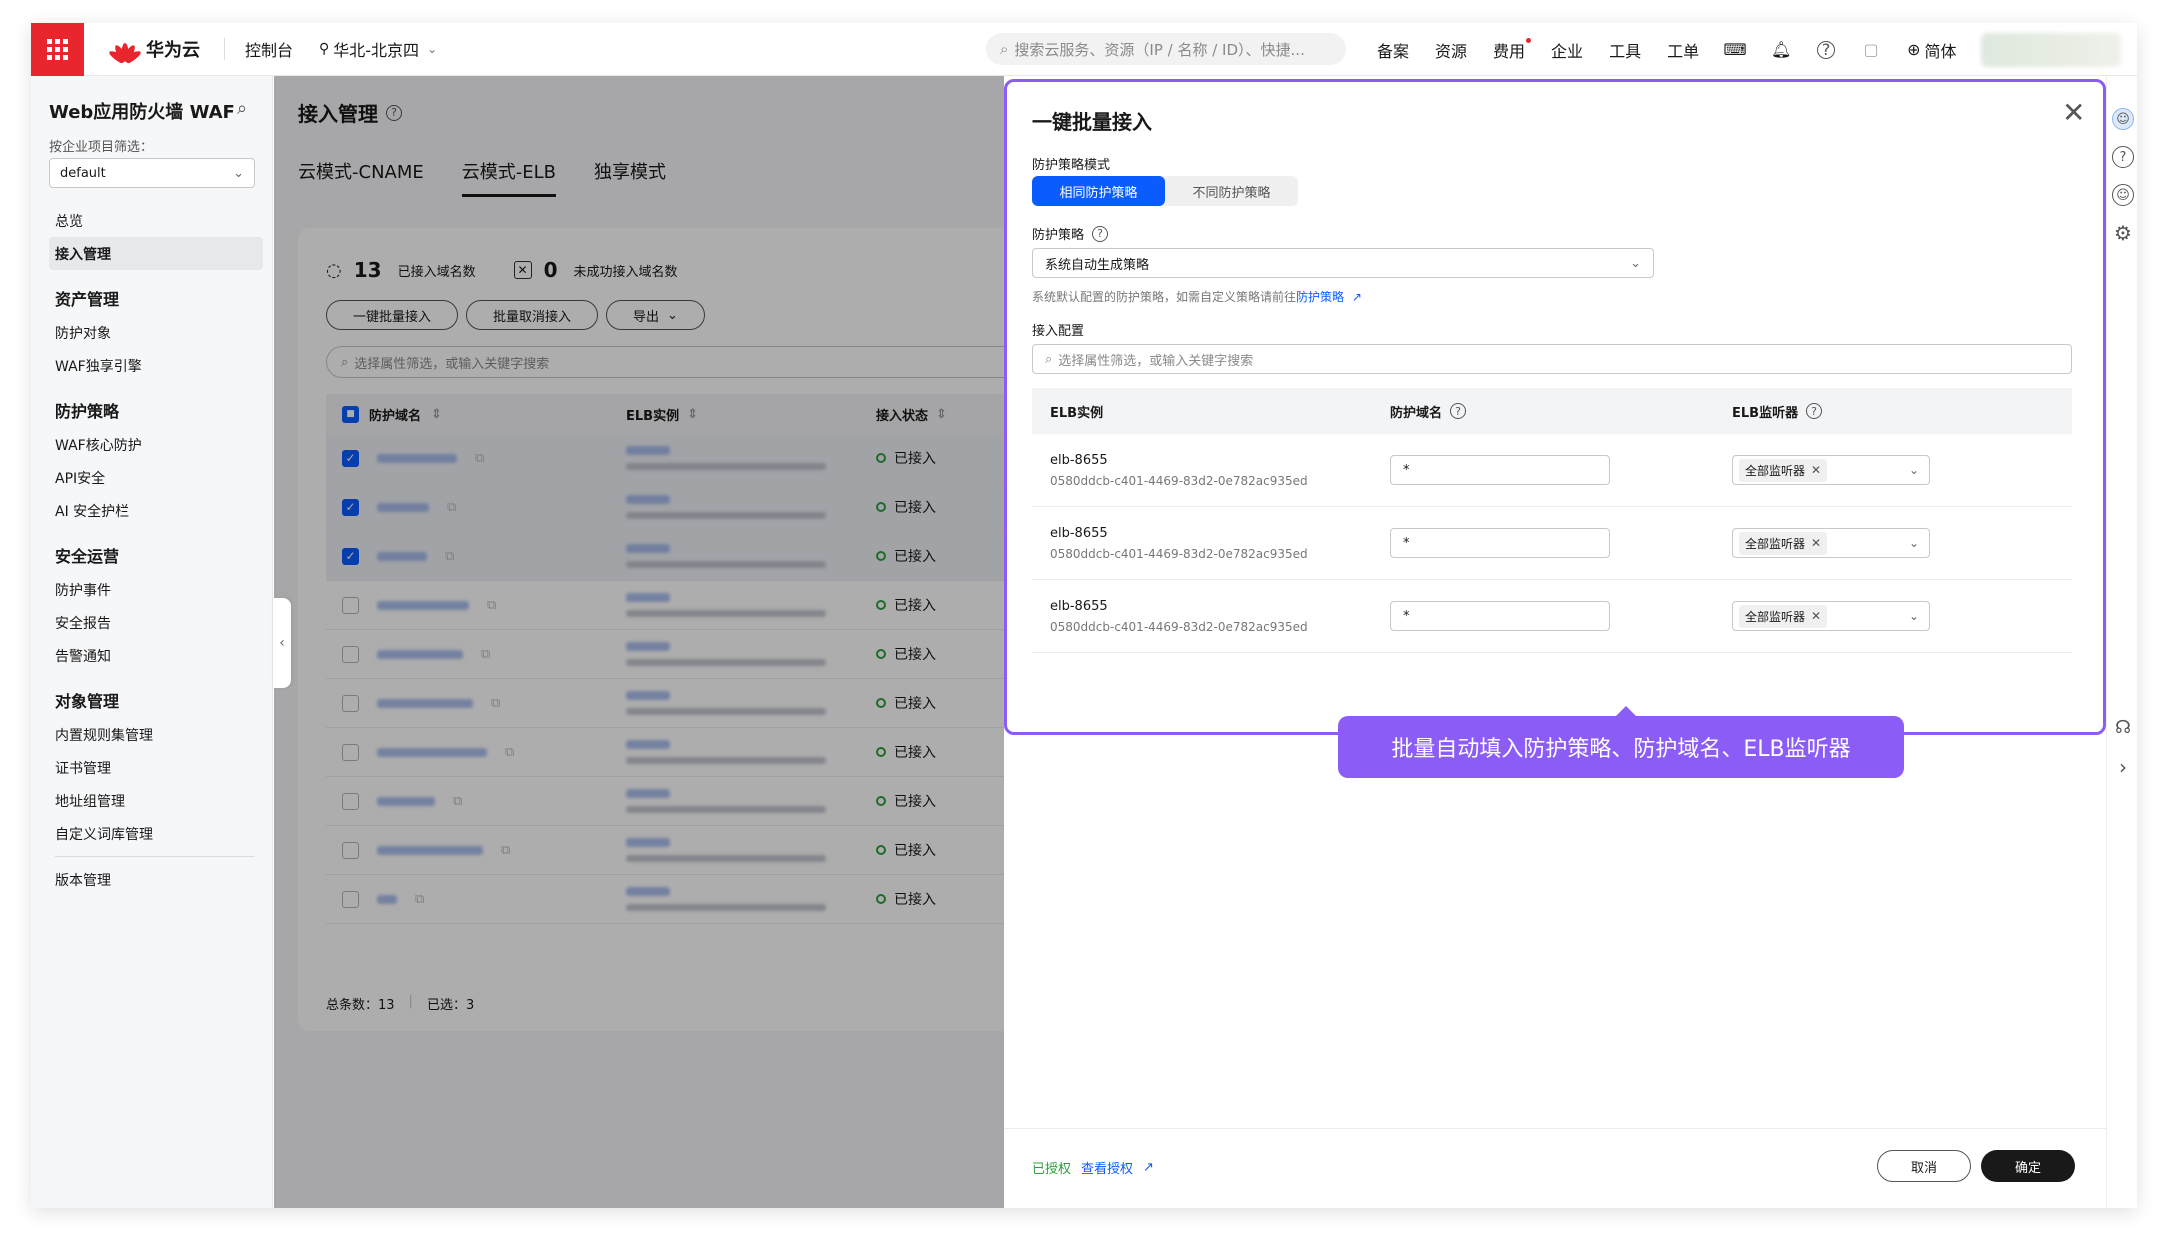 This screenshot has width=2168, height=1247. Describe the element at coordinates (1179, 626) in the screenshot. I see `elb-id: 0580ddcb-c401-4469-83d2-0e782ac935ed` at that location.